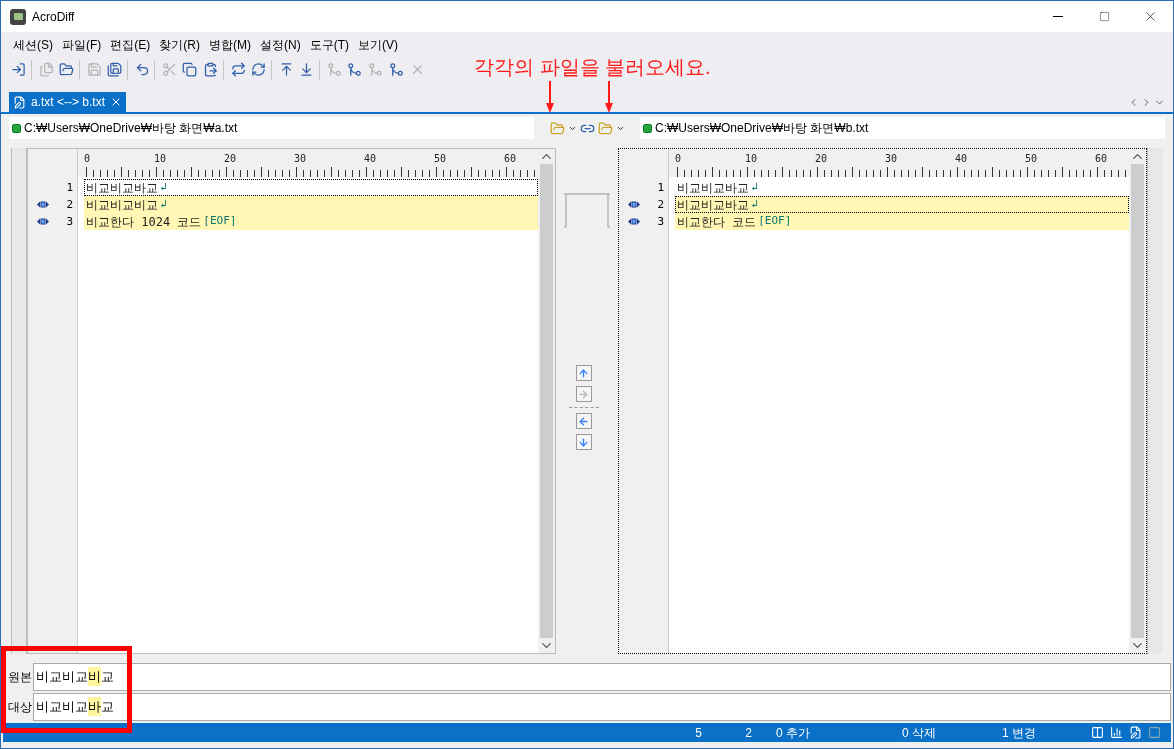 This screenshot has height=749, width=1174. What do you see at coordinates (592, 67) in the screenshot?
I see `annotation-text: 각각의 파일을 불러오세요.` at bounding box center [592, 67].